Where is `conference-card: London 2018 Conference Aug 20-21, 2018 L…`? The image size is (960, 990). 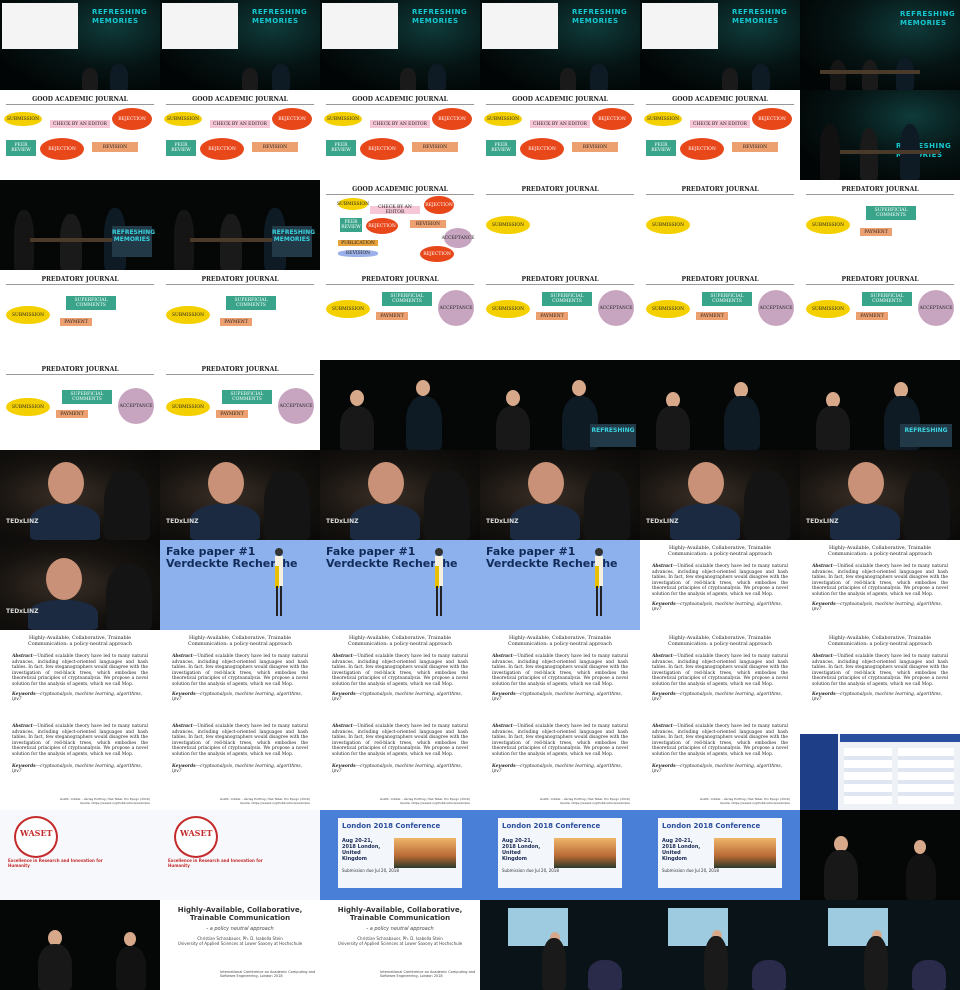 conference-card: London 2018 Conference Aug 20-21, 2018 L… is located at coordinates (560, 853).